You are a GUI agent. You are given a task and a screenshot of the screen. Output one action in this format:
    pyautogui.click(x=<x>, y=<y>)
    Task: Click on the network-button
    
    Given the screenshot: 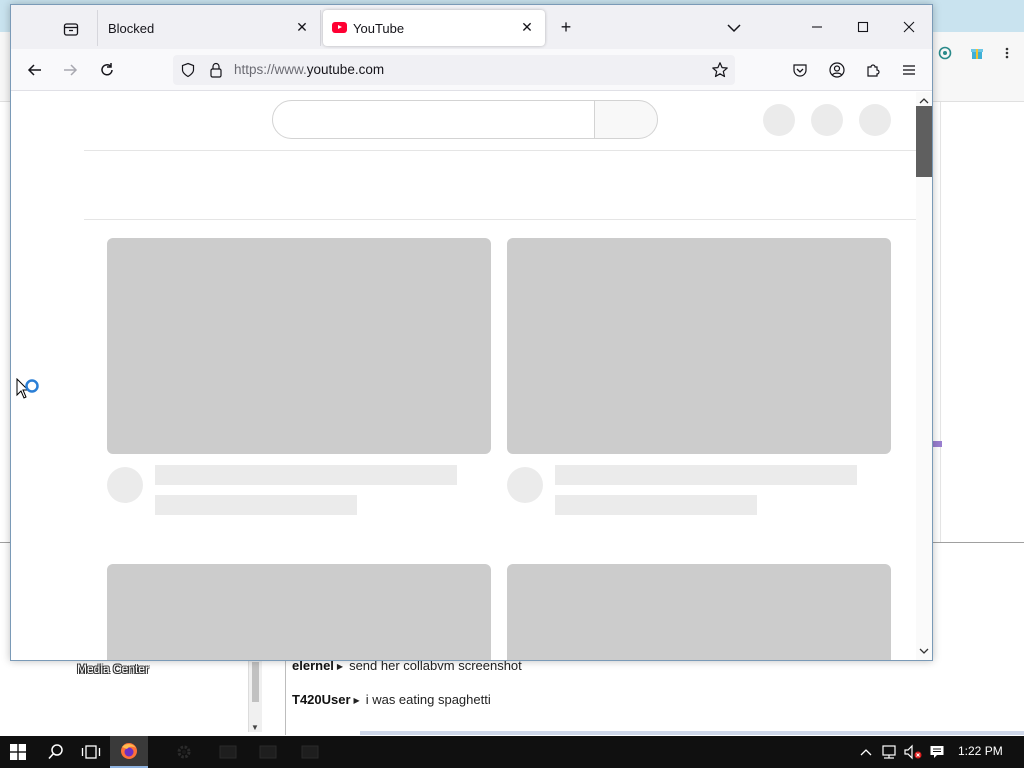 What is the action you would take?
    pyautogui.click(x=889, y=752)
    